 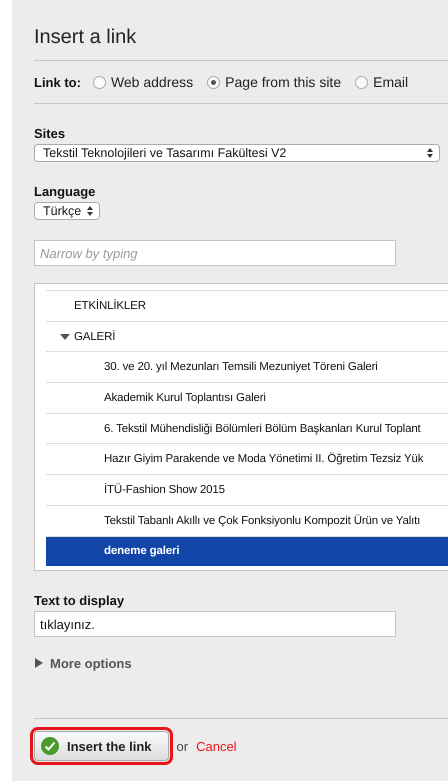 I want to click on radio-label: Page from this site, so click(x=283, y=82).